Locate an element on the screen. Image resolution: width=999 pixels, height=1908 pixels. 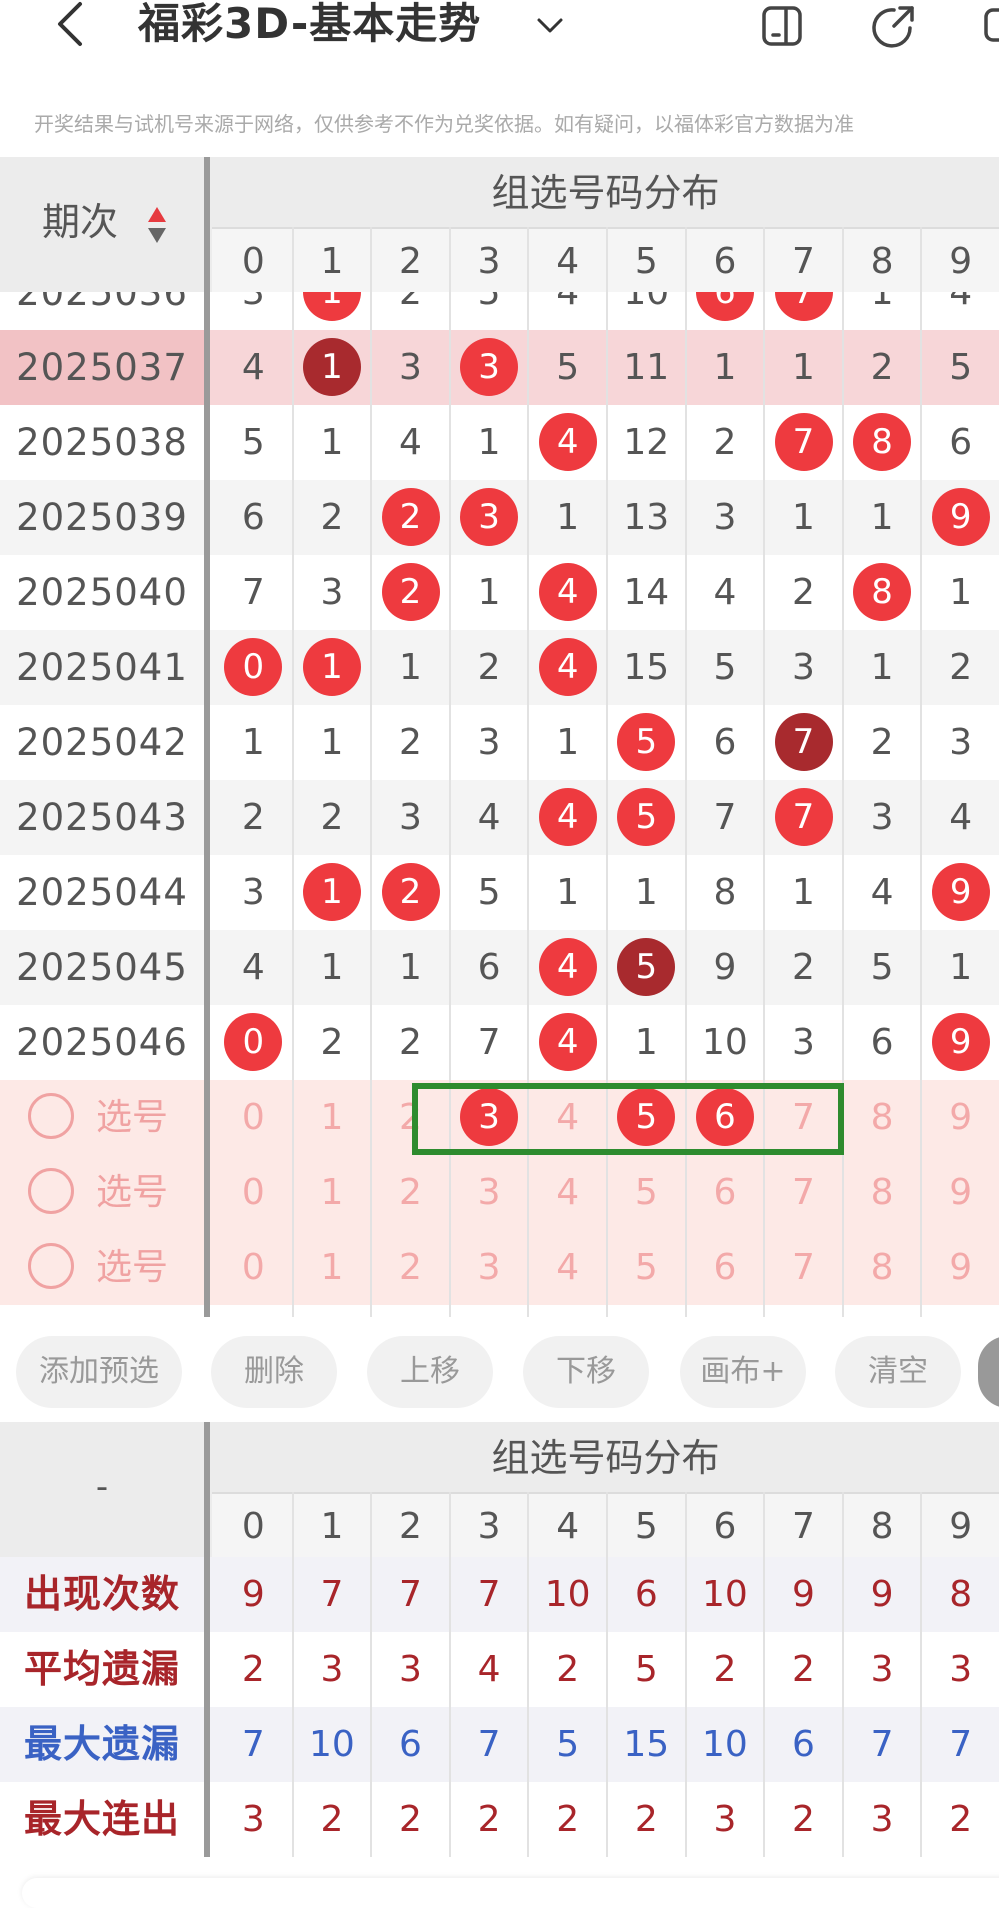
miss-count: 2 is located at coordinates (803, 592).